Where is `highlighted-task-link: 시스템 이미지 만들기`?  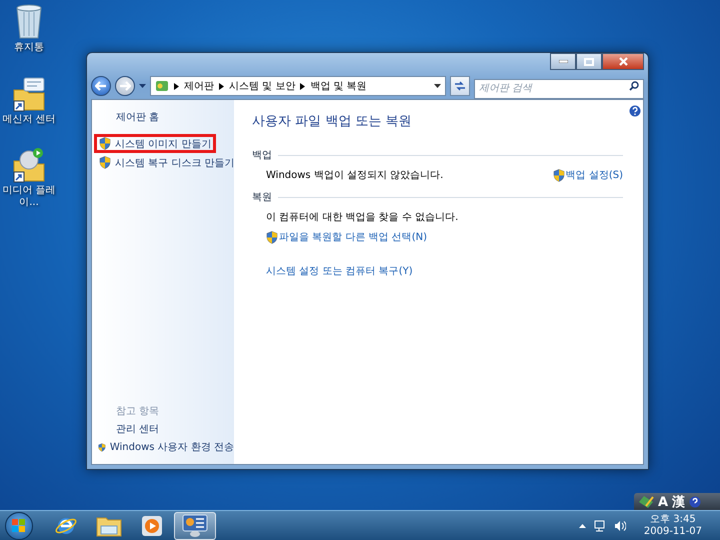 highlighted-task-link: 시스템 이미지 만들기 is located at coordinates (155, 143).